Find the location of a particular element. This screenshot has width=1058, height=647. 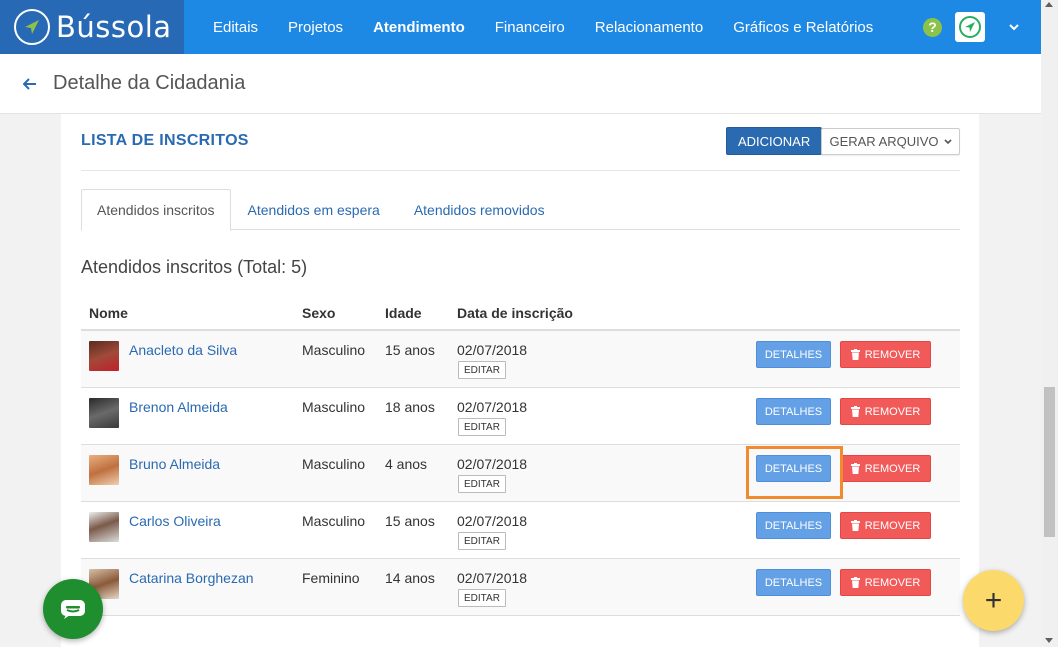

chat-button is located at coordinates (73, 609).